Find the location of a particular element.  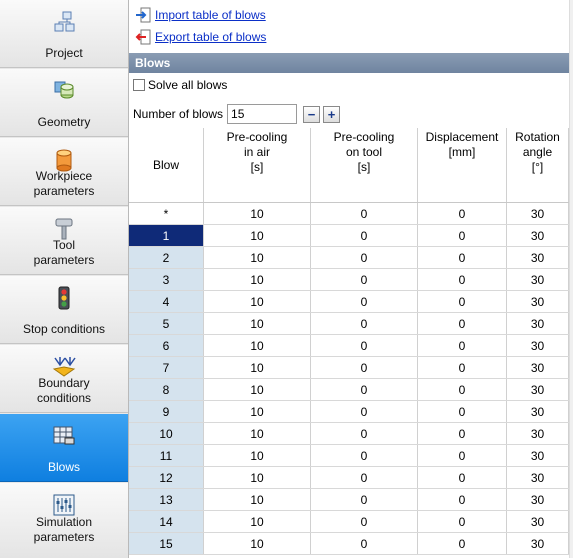

row-header-cell: 7 is located at coordinates (166, 367).